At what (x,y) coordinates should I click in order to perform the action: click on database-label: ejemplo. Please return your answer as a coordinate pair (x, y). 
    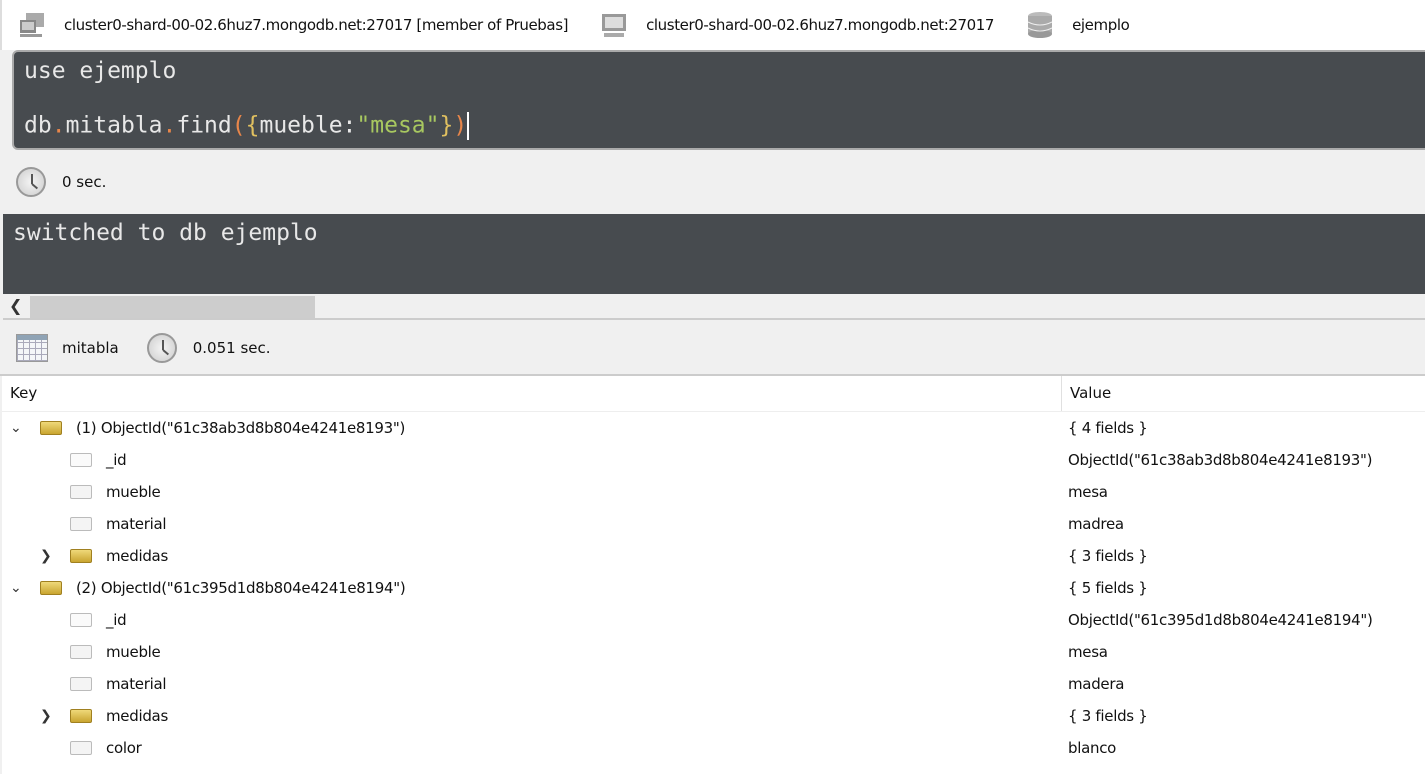
    Looking at the image, I should click on (1101, 25).